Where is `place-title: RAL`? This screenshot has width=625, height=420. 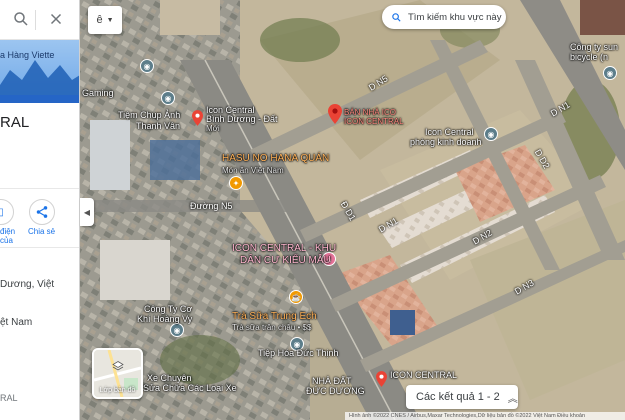
place-title: RAL is located at coordinates (15, 122).